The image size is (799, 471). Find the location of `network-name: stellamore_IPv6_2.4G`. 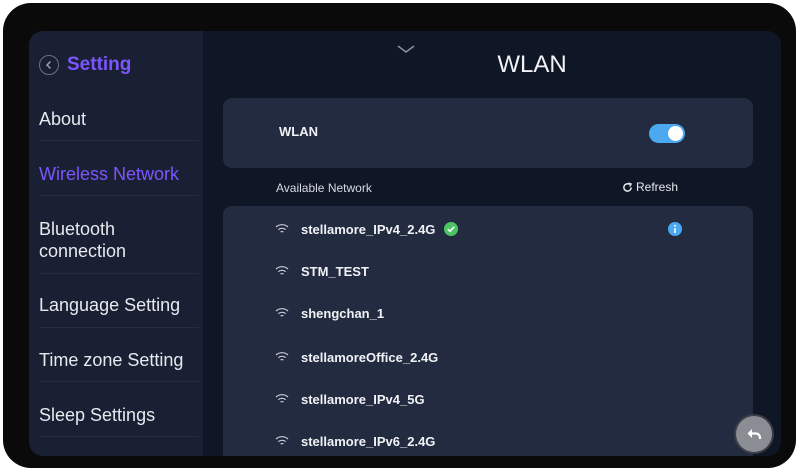

network-name: stellamore_IPv6_2.4G is located at coordinates (368, 441).